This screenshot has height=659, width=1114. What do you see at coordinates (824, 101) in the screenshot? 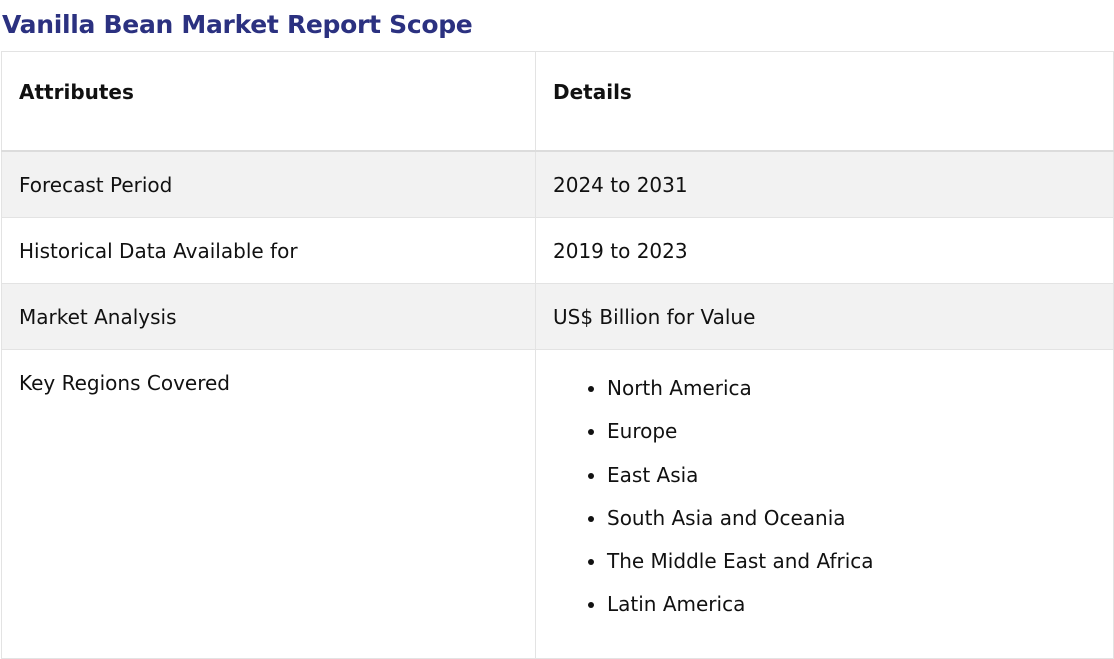
I see `header-details: Details` at bounding box center [824, 101].